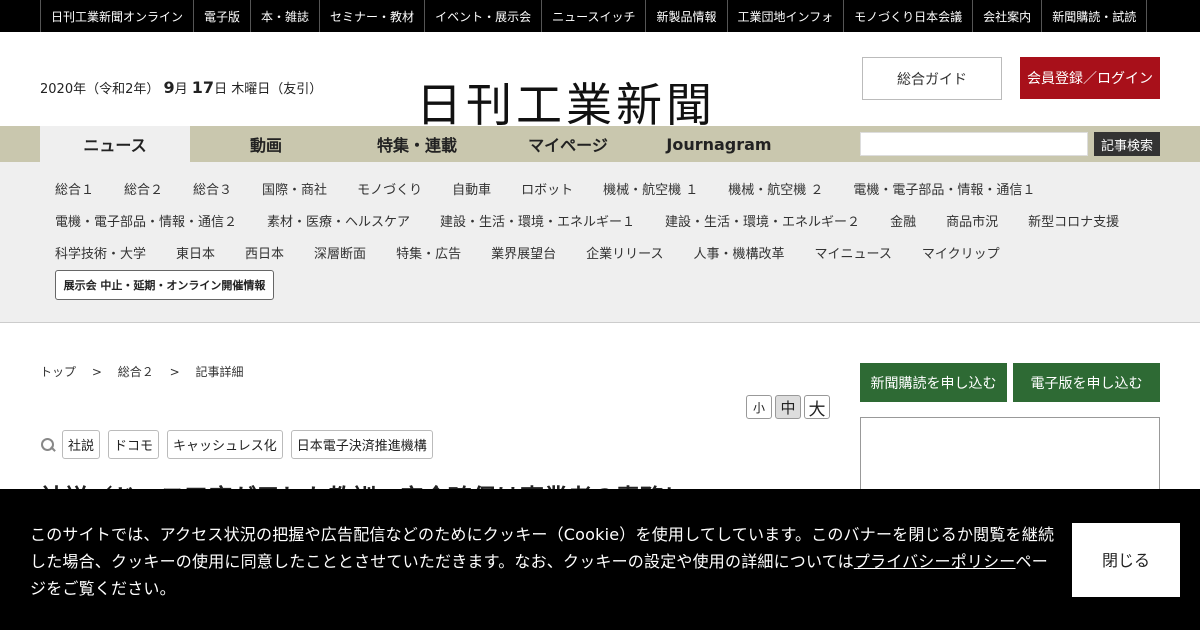 The height and width of the screenshot is (630, 1200). I want to click on subscribe-digital-button: 電子版を申し込む, so click(1086, 382).